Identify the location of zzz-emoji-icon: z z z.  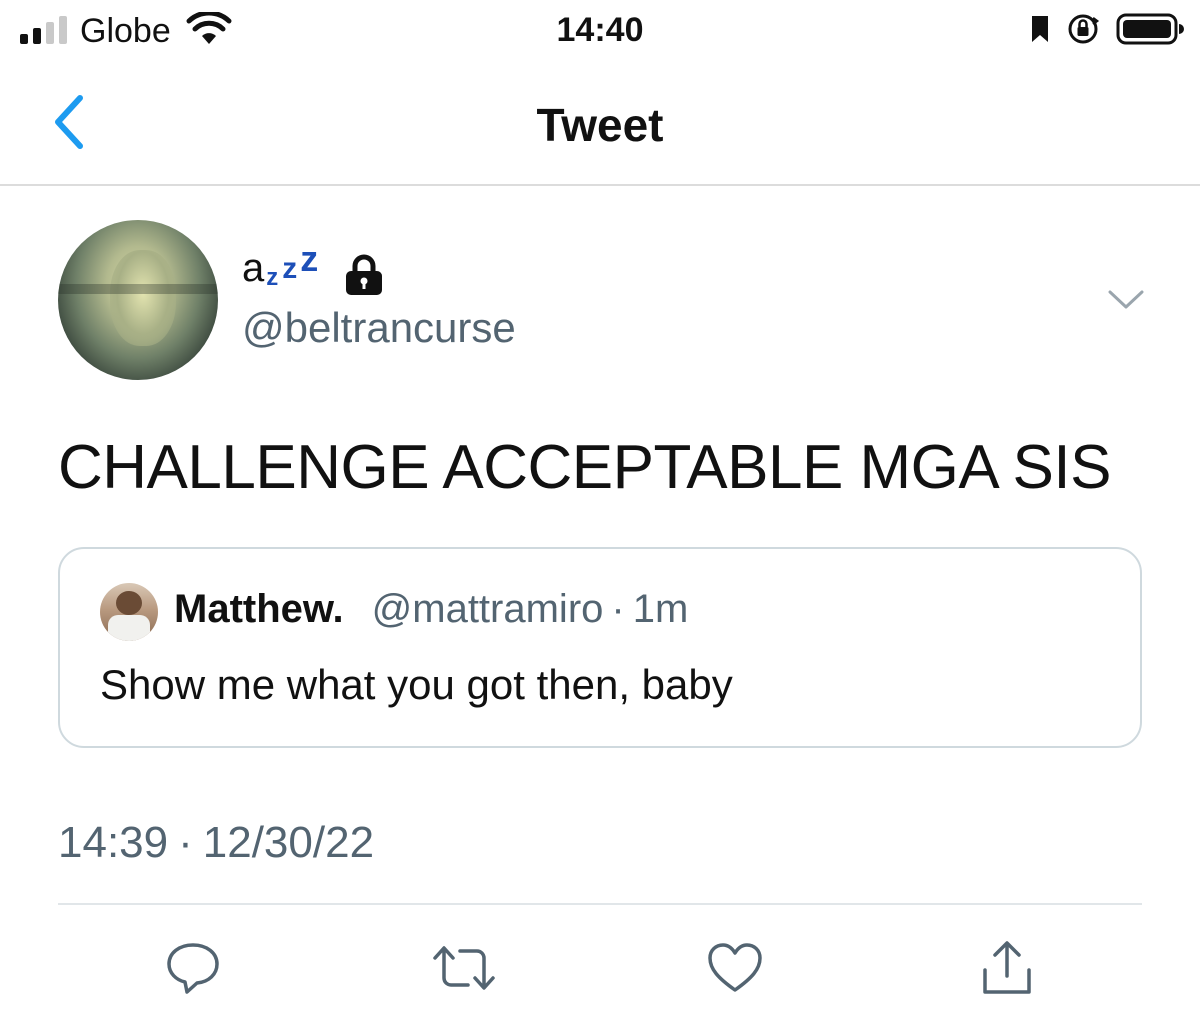
(292, 264).